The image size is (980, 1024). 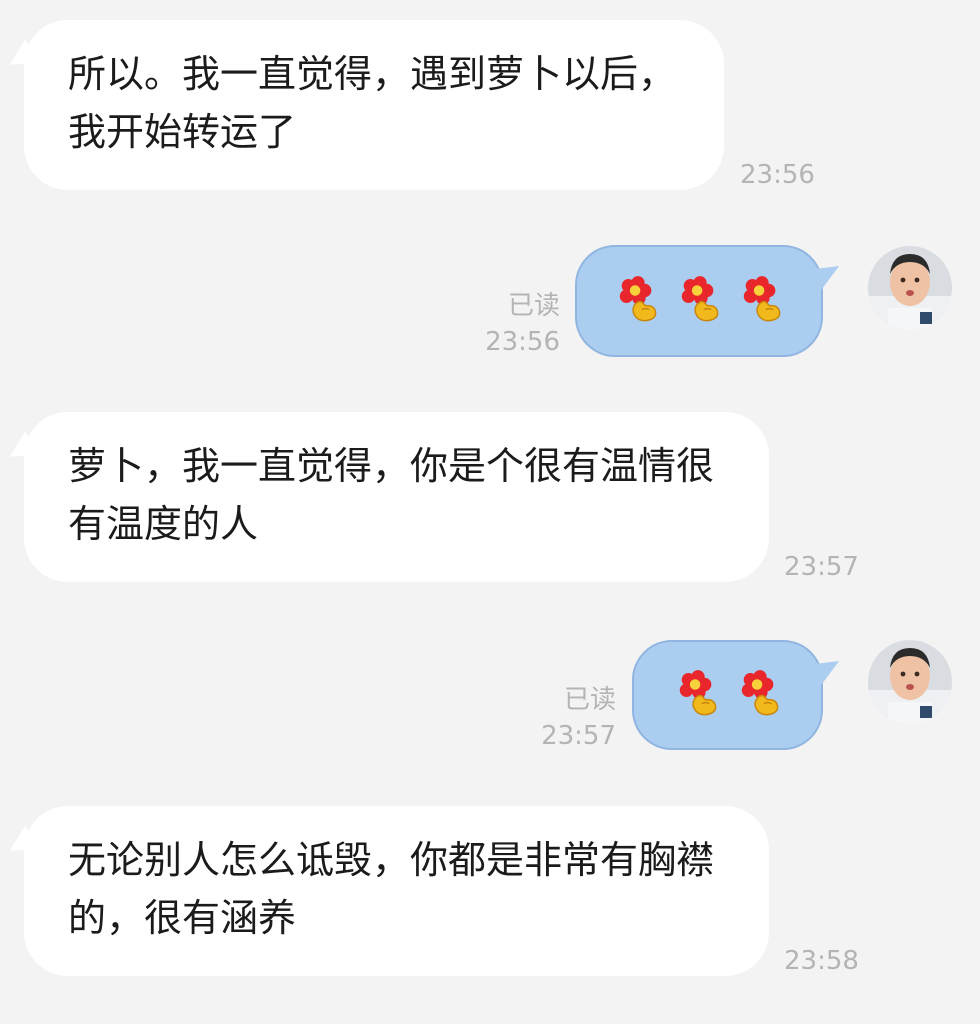 What do you see at coordinates (372, 103) in the screenshot?
I see `message-text: 所以。我一直觉得，遇到萝卜以后，我开始转运了` at bounding box center [372, 103].